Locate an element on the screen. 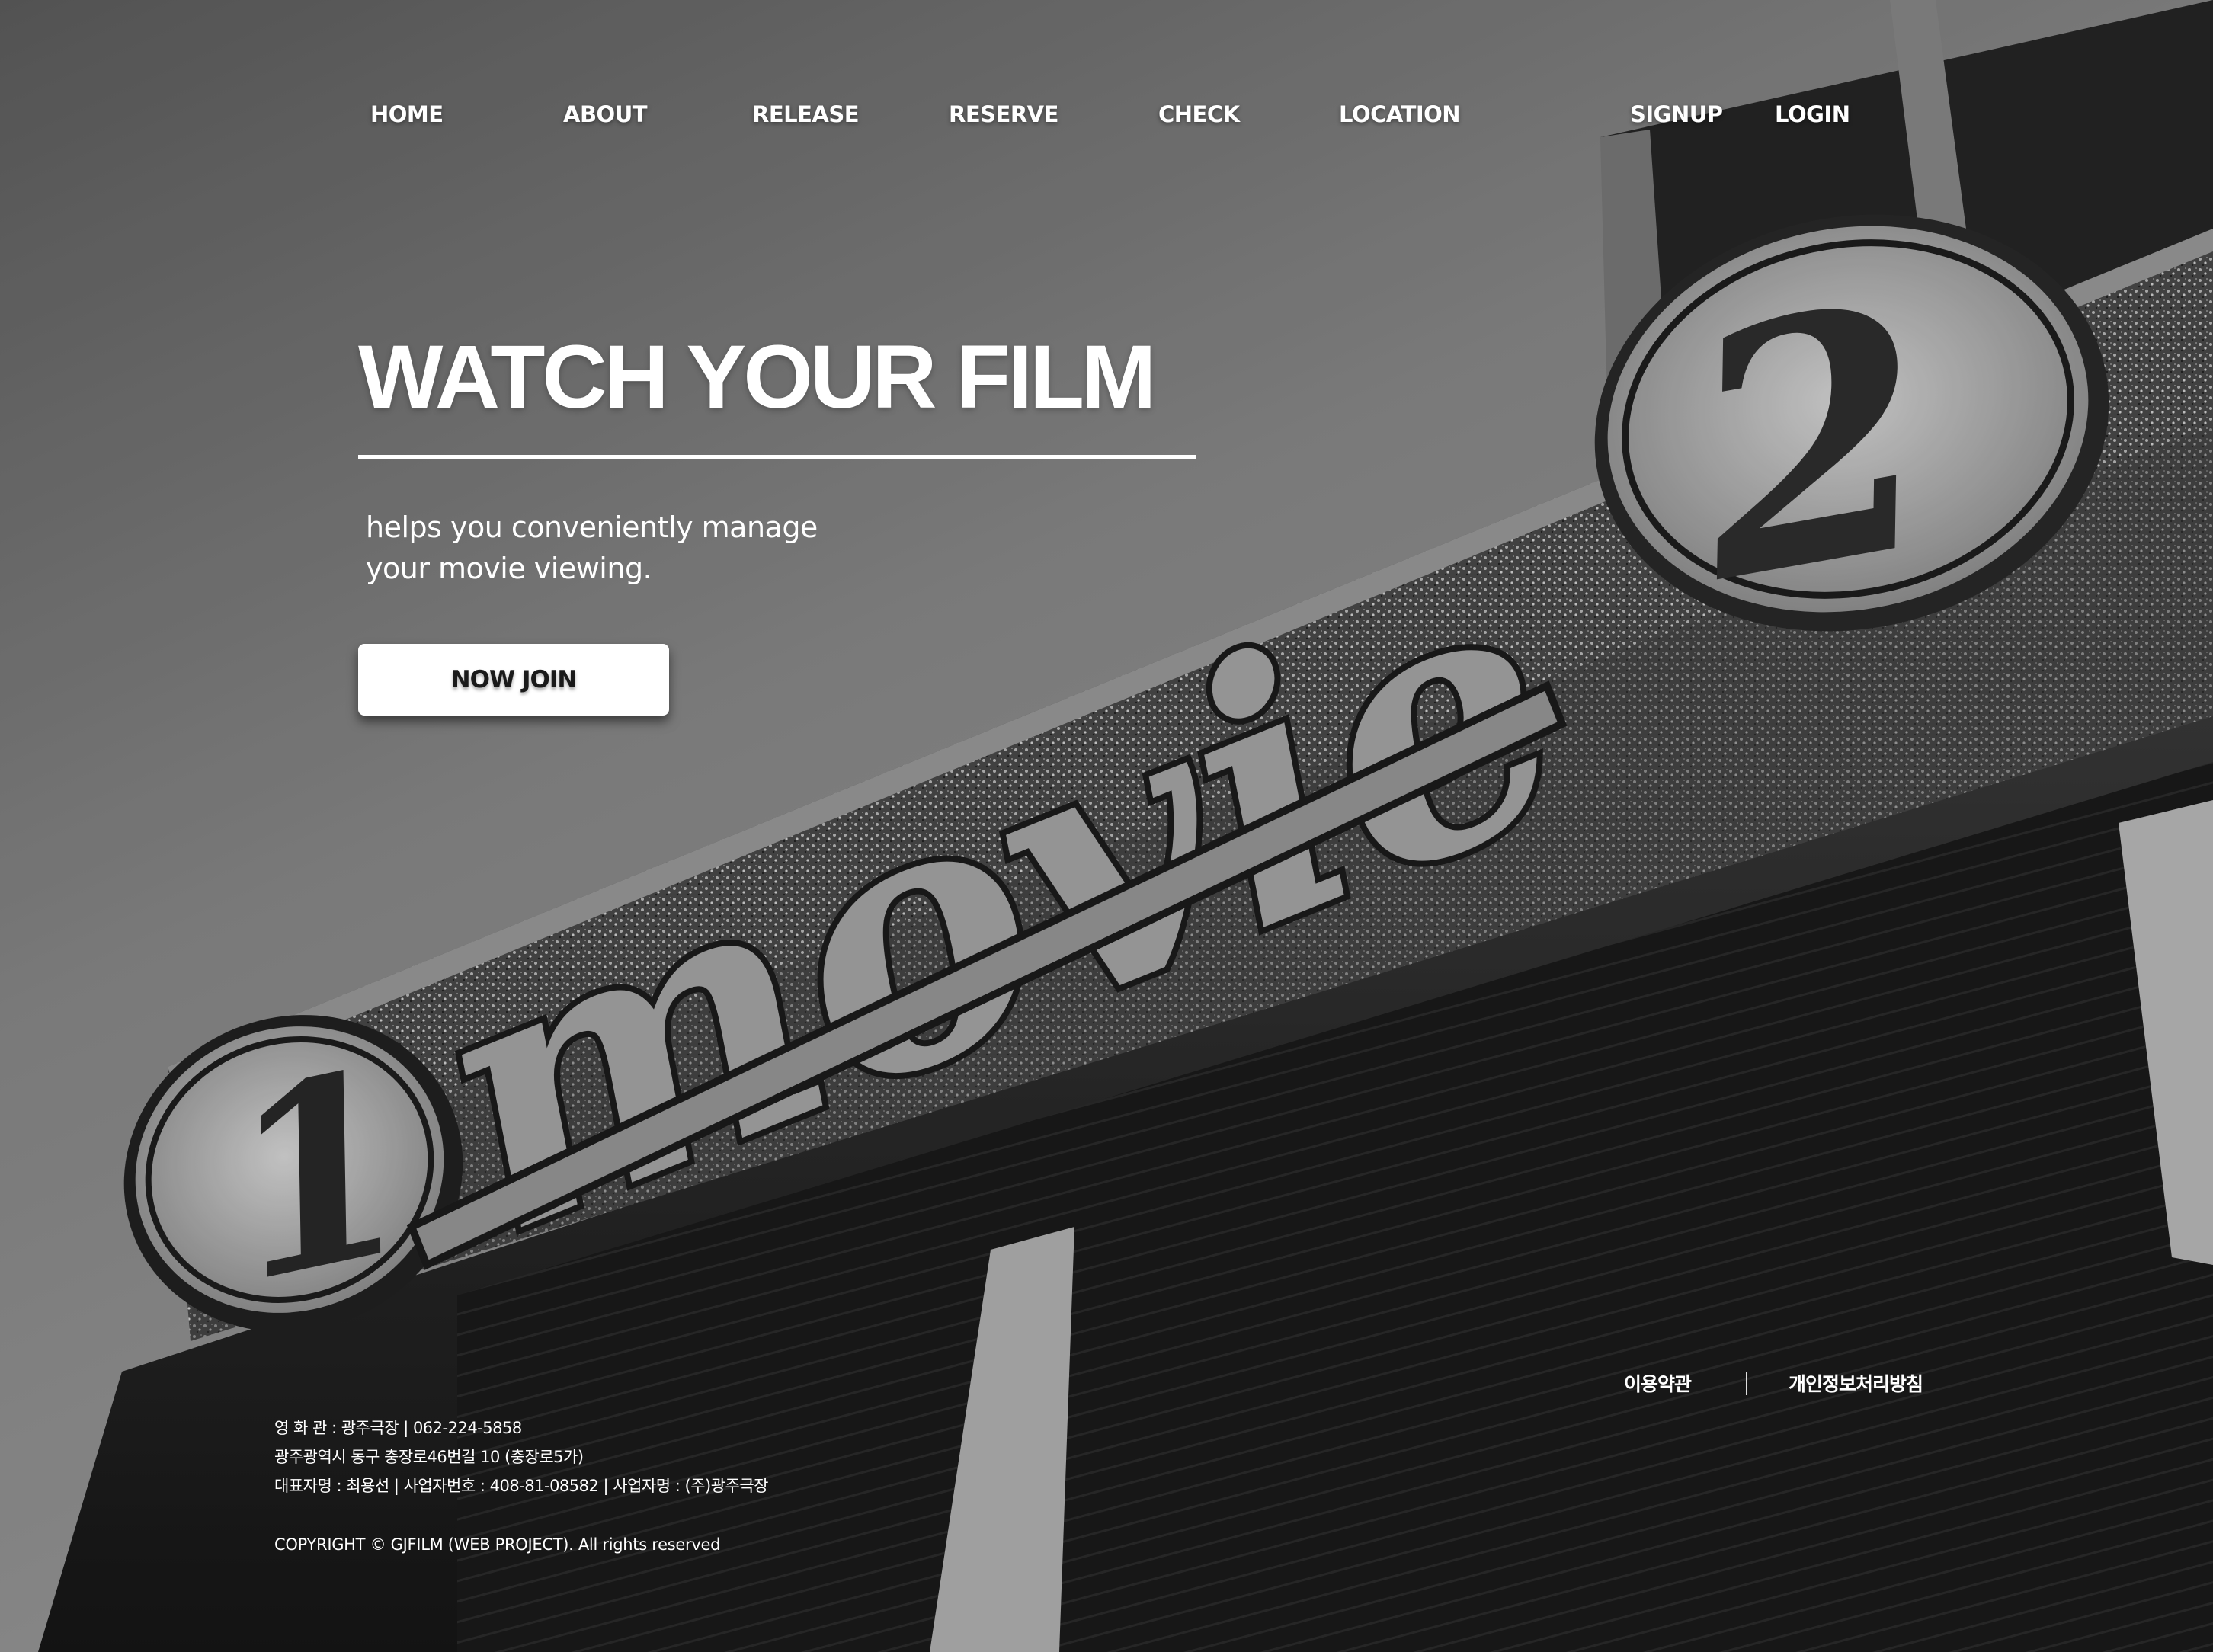 Image resolution: width=2213 pixels, height=1652 pixels. now-join-label: NOW JOIN is located at coordinates (514, 679).